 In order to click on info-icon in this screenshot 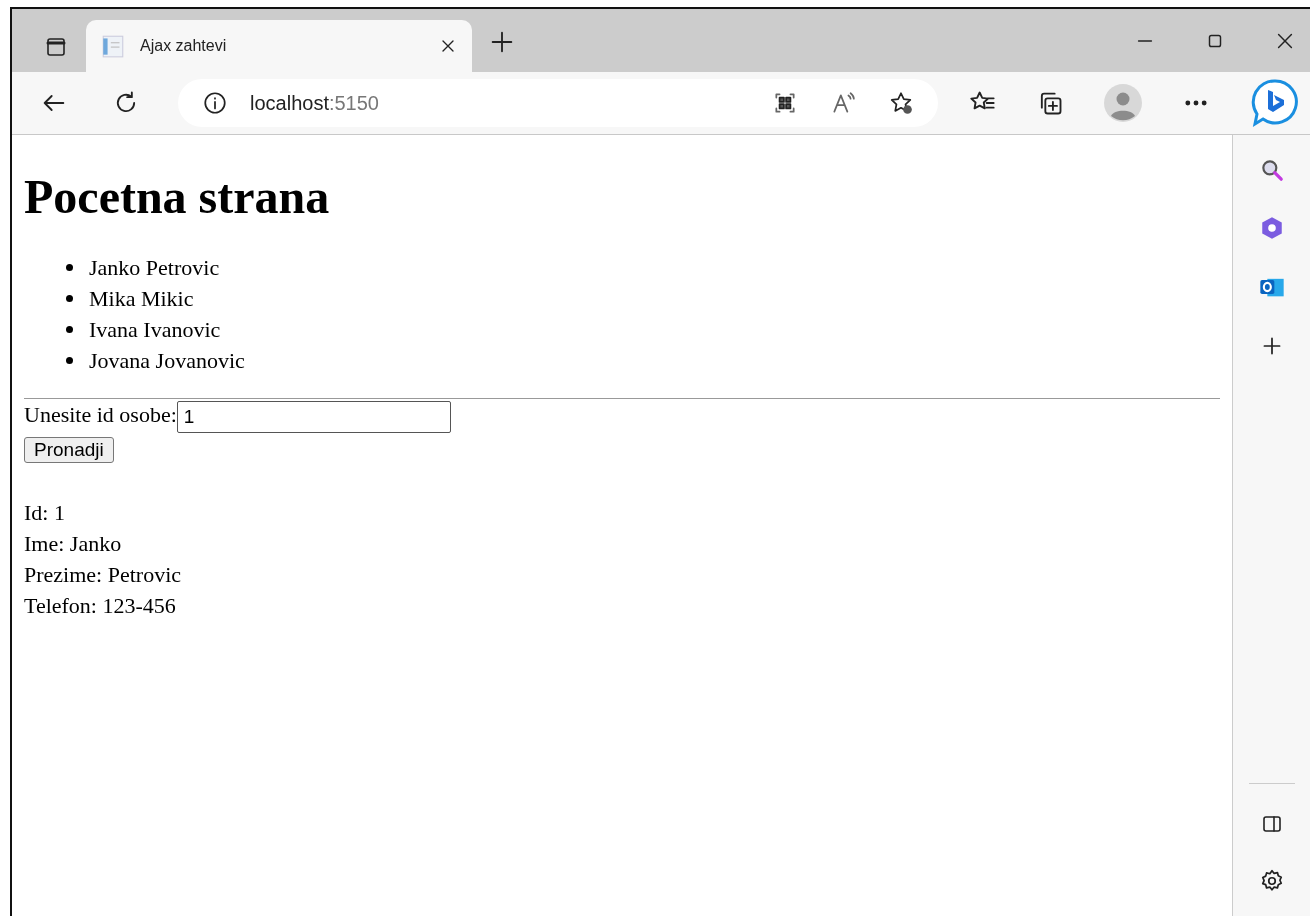, I will do `click(215, 103)`.